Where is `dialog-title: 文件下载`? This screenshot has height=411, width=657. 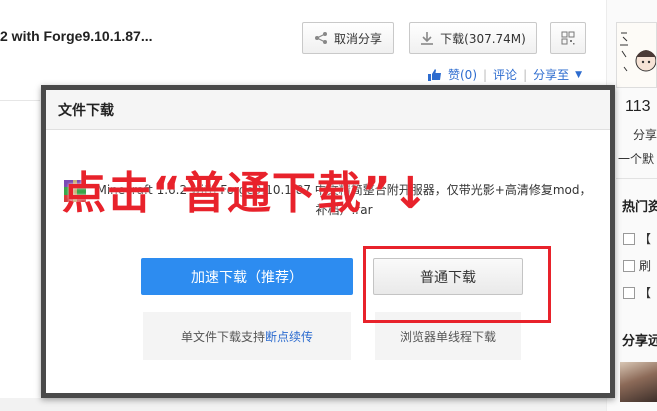 dialog-title: 文件下载 is located at coordinates (86, 111).